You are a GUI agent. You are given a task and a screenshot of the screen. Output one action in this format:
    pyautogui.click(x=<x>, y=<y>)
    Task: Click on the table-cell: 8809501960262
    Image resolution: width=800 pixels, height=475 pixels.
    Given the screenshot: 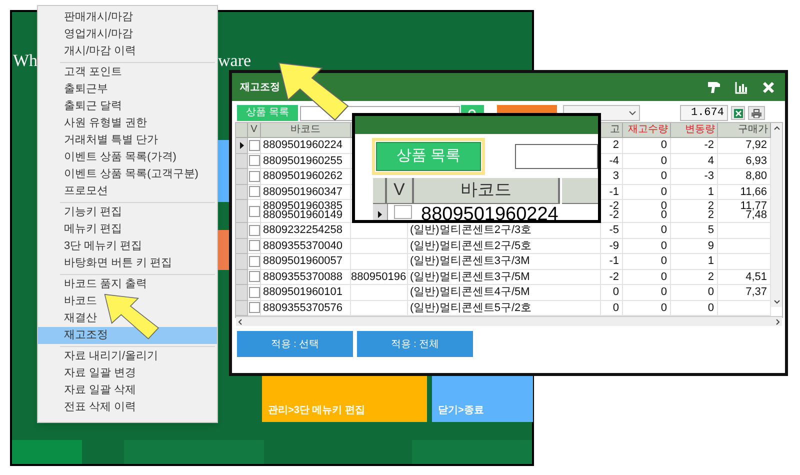 What is the action you would take?
    pyautogui.click(x=306, y=176)
    